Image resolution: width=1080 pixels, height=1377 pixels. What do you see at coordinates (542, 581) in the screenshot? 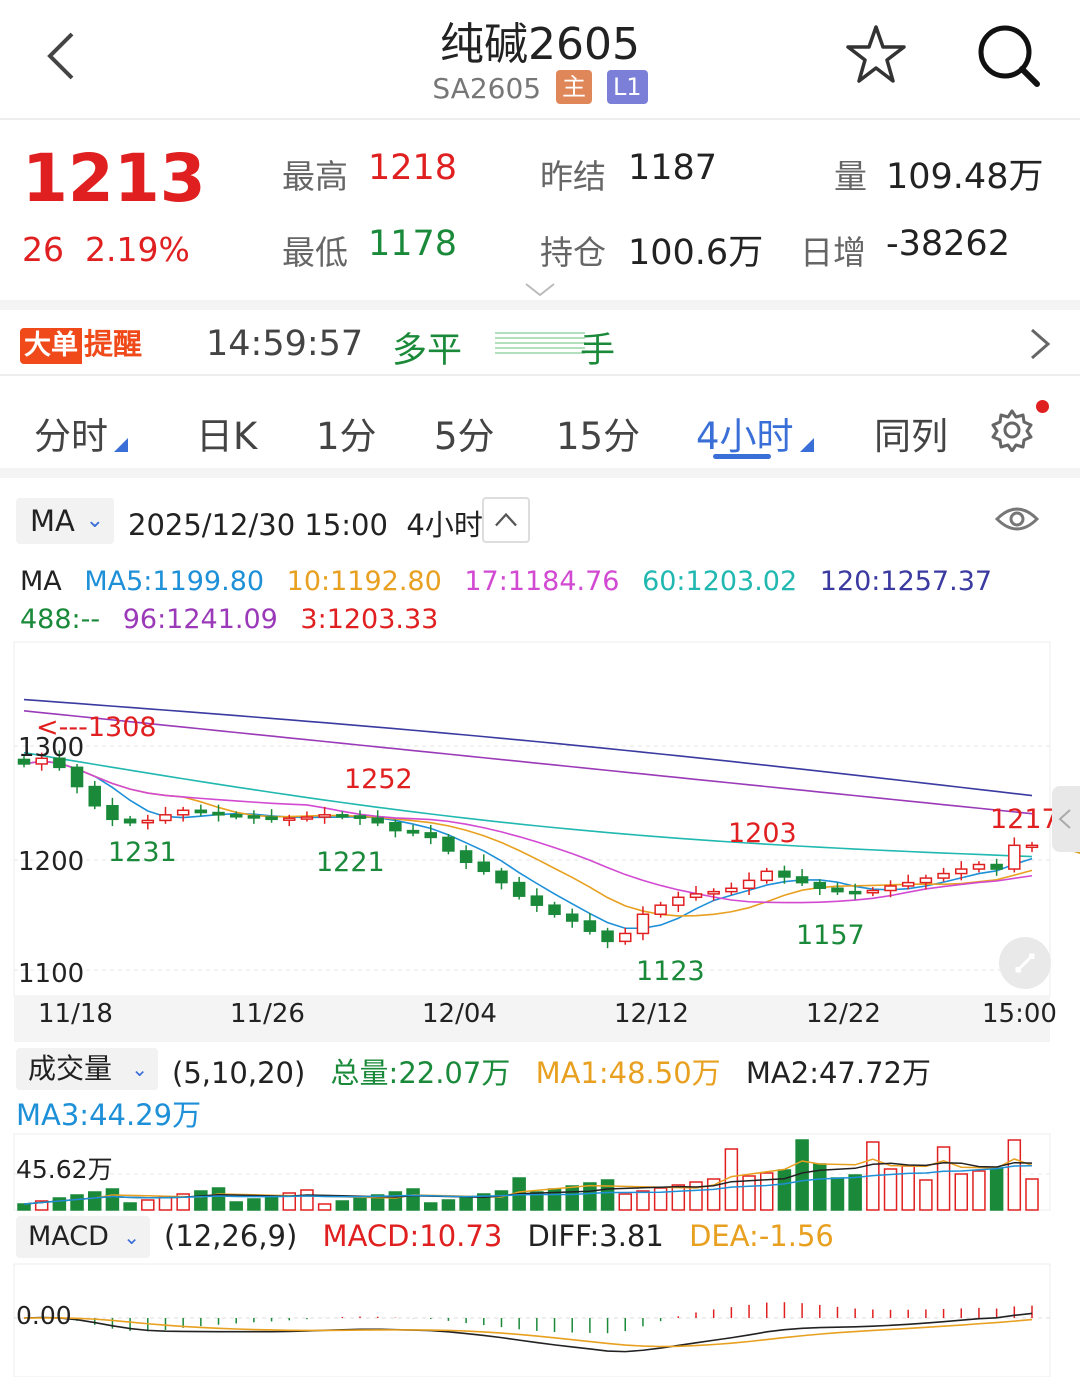
I see `ma17-value: 17:1184.76` at bounding box center [542, 581].